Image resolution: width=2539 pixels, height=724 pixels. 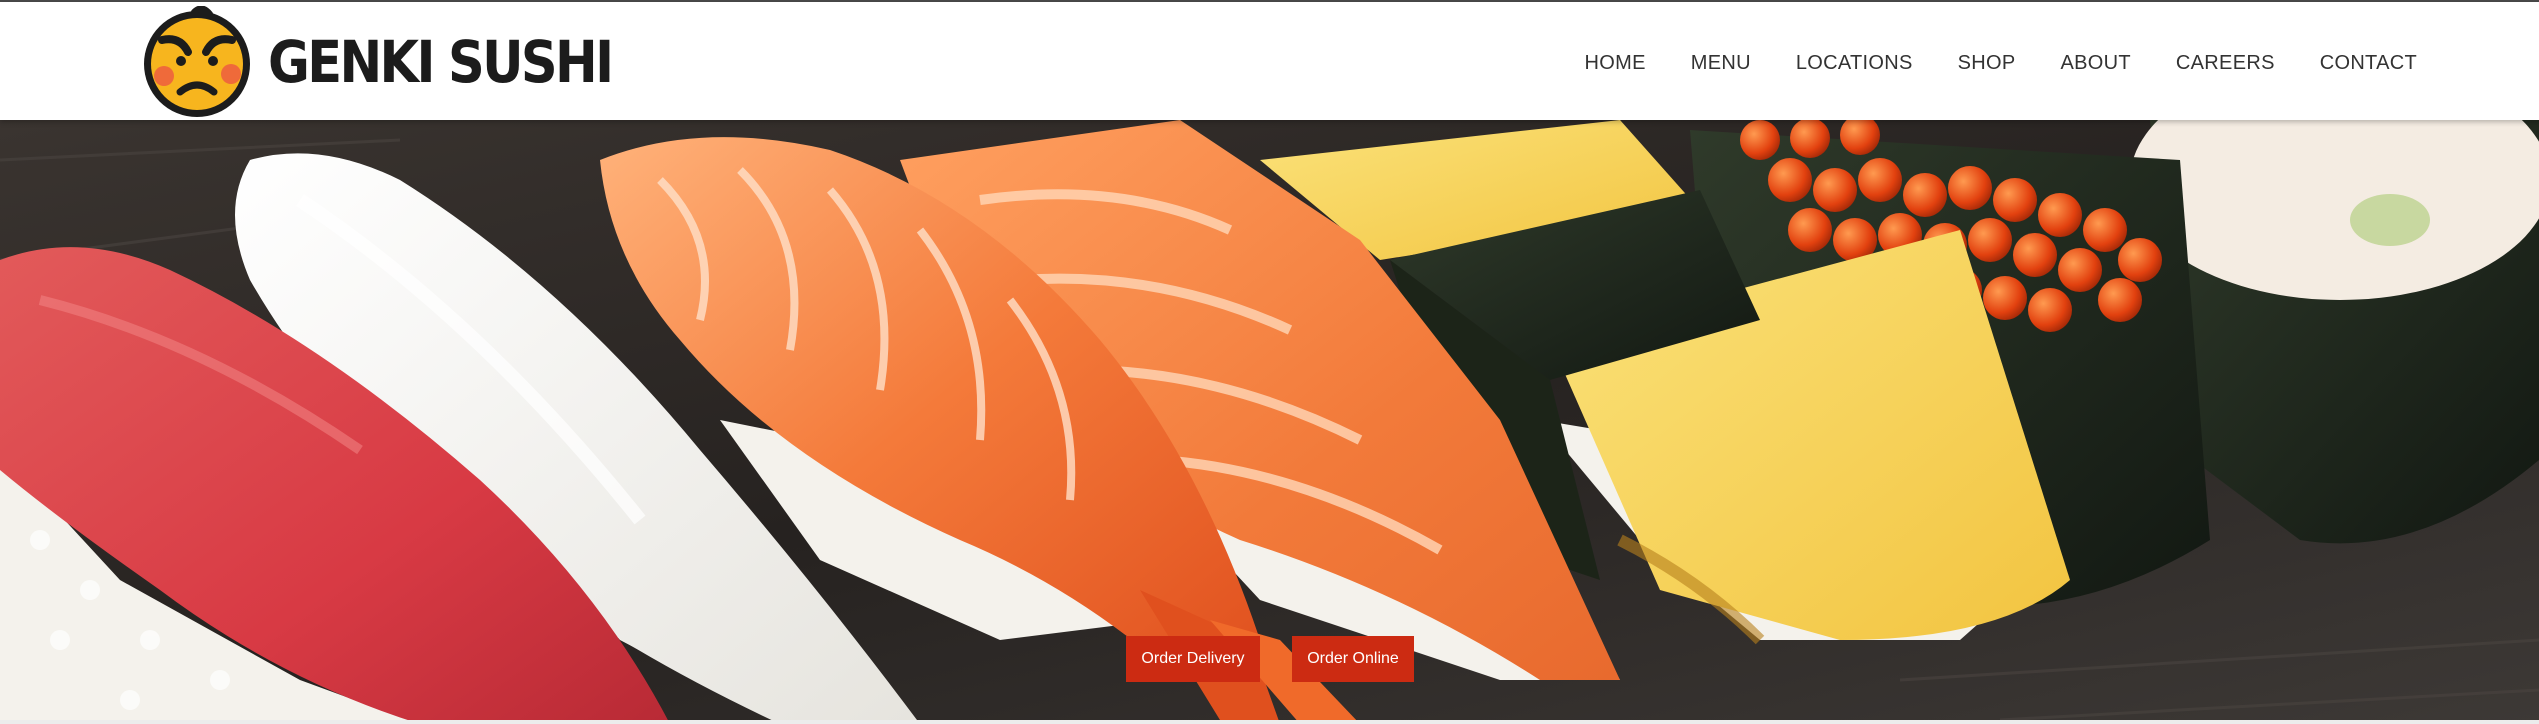 I want to click on nav-item-contact: CONTACT, so click(x=2368, y=63).